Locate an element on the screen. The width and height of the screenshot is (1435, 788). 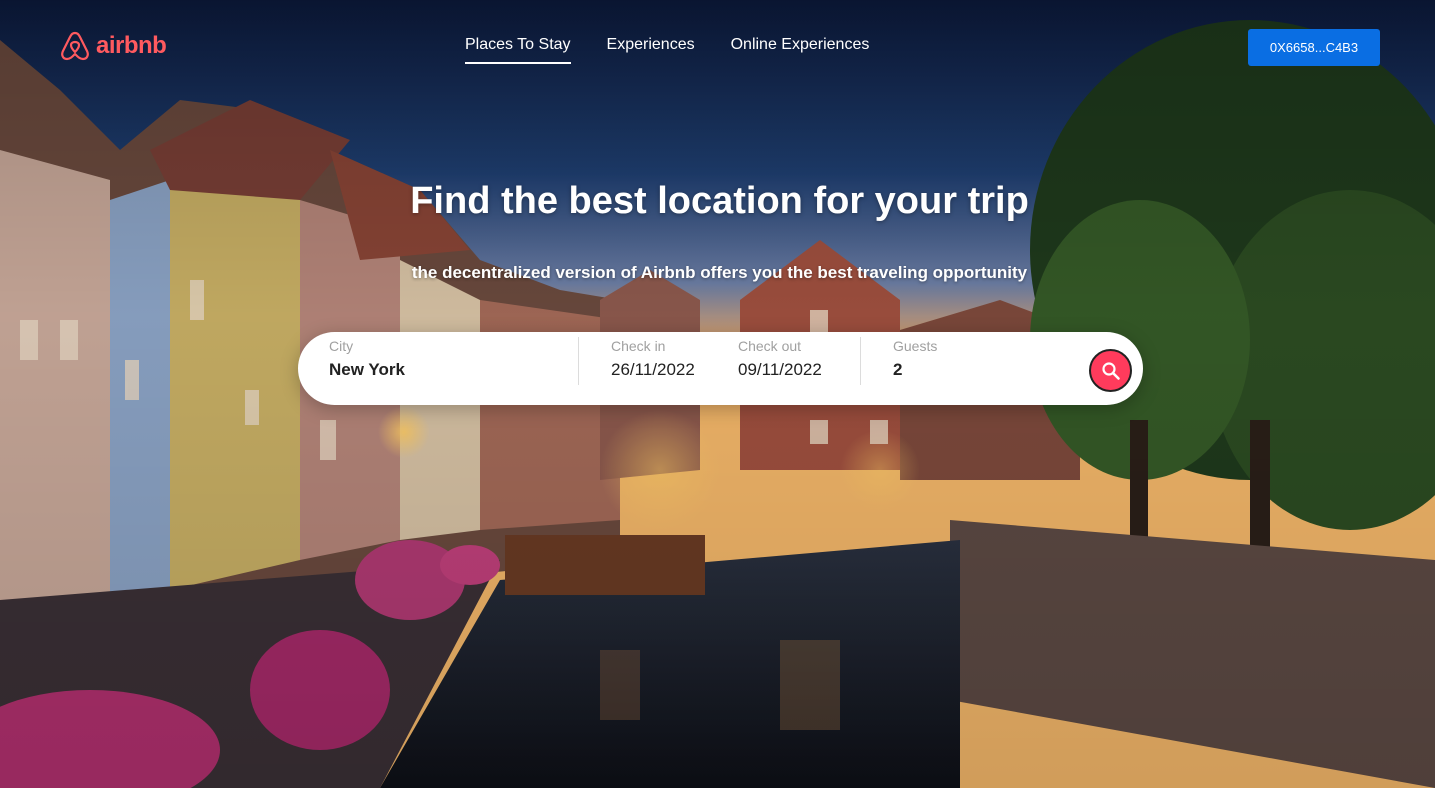
checkin-label: Check in is located at coordinates (638, 346).